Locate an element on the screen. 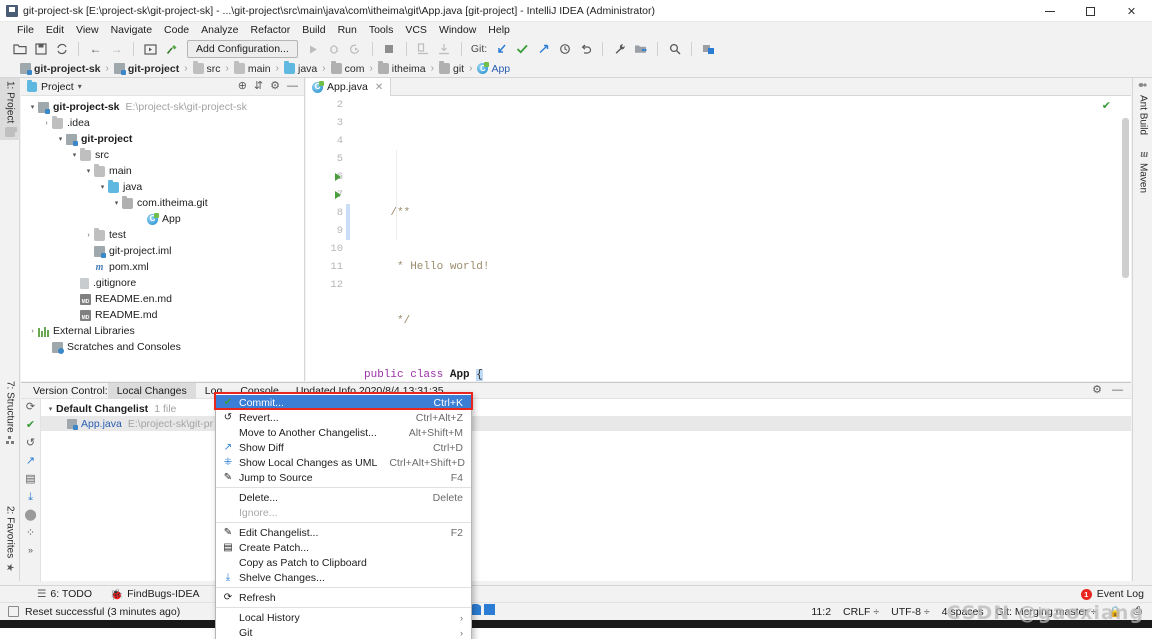 The image size is (1152, 639). menu-navigate: Navigate is located at coordinates (131, 30).